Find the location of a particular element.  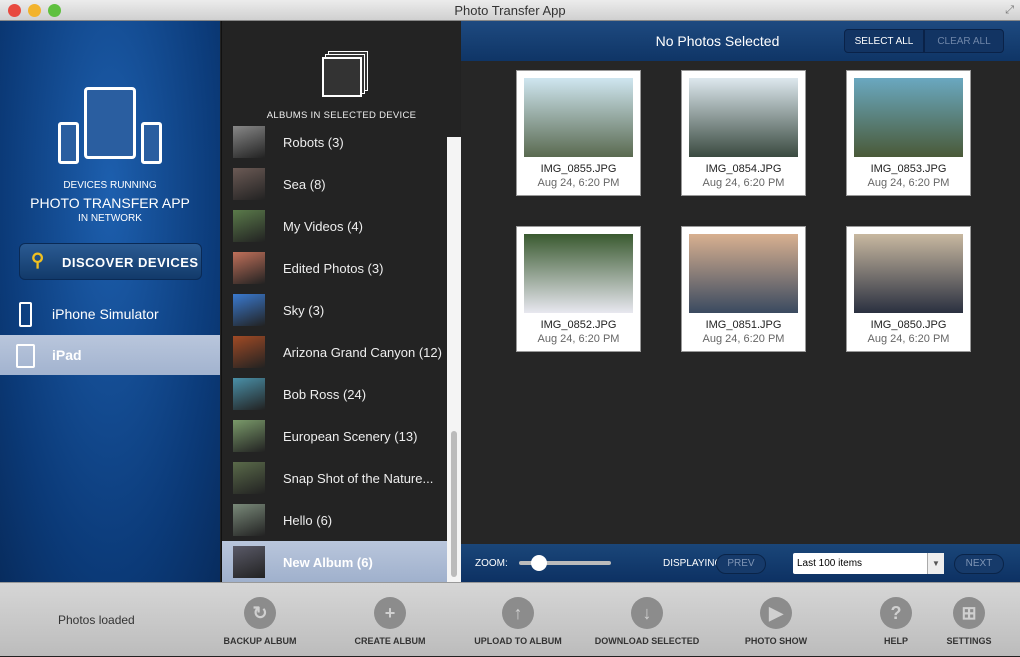

toolbar-button-label: DOWNLOAD SELECTED is located at coordinates (647, 641).